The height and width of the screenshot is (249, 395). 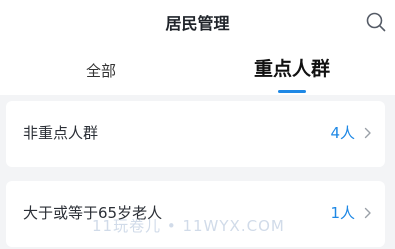 What do you see at coordinates (342, 213) in the screenshot?
I see `list-item-count: 1人` at bounding box center [342, 213].